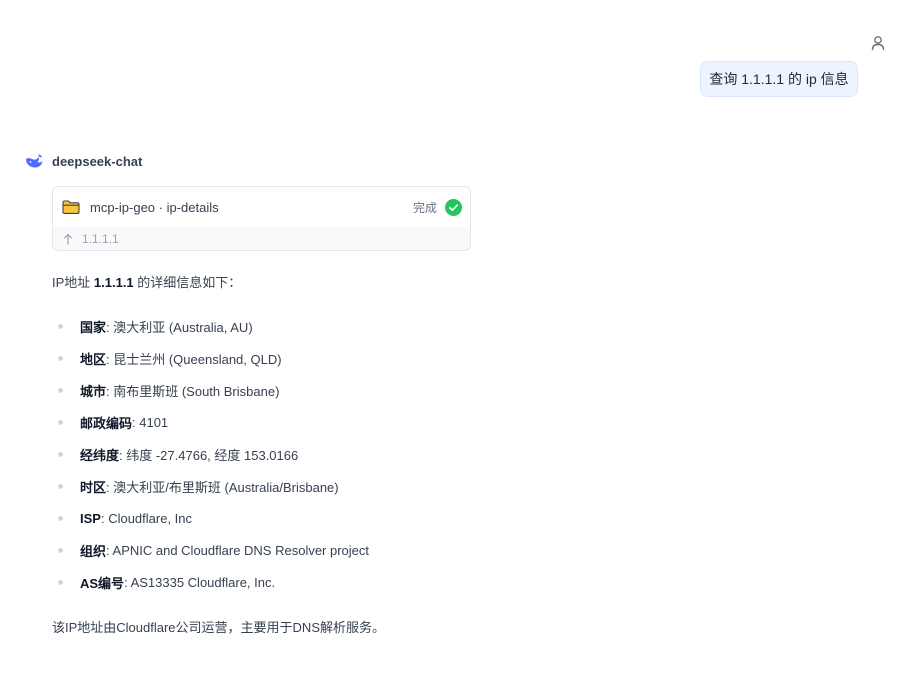 The height and width of the screenshot is (674, 903). I want to click on item-label: 国家, so click(93, 327).